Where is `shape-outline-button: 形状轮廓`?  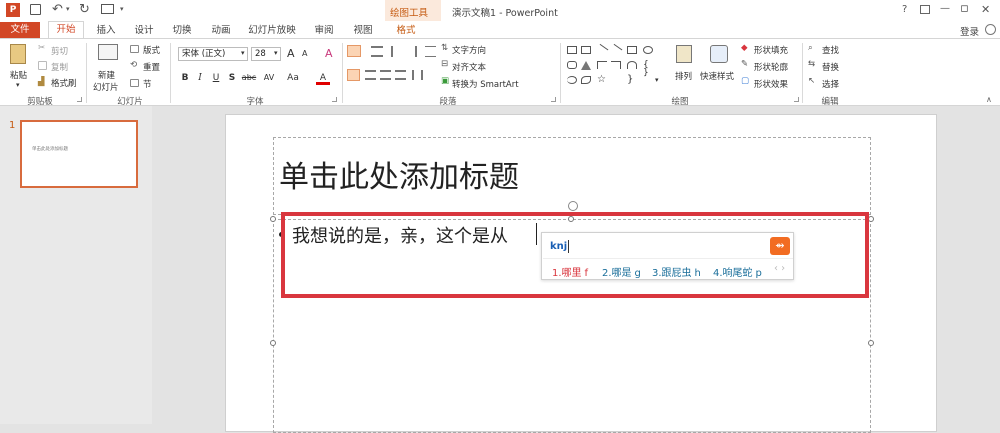
shape-outline-button: 形状轮廓 is located at coordinates (771, 67).